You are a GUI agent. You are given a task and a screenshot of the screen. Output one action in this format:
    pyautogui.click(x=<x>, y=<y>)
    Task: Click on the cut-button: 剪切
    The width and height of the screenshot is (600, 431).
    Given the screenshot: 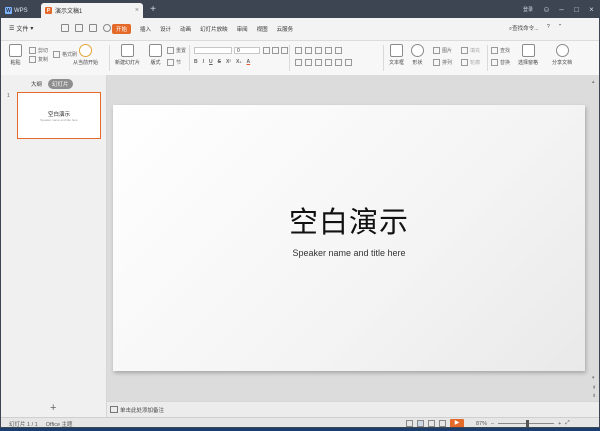 What is the action you would take?
    pyautogui.click(x=38, y=50)
    